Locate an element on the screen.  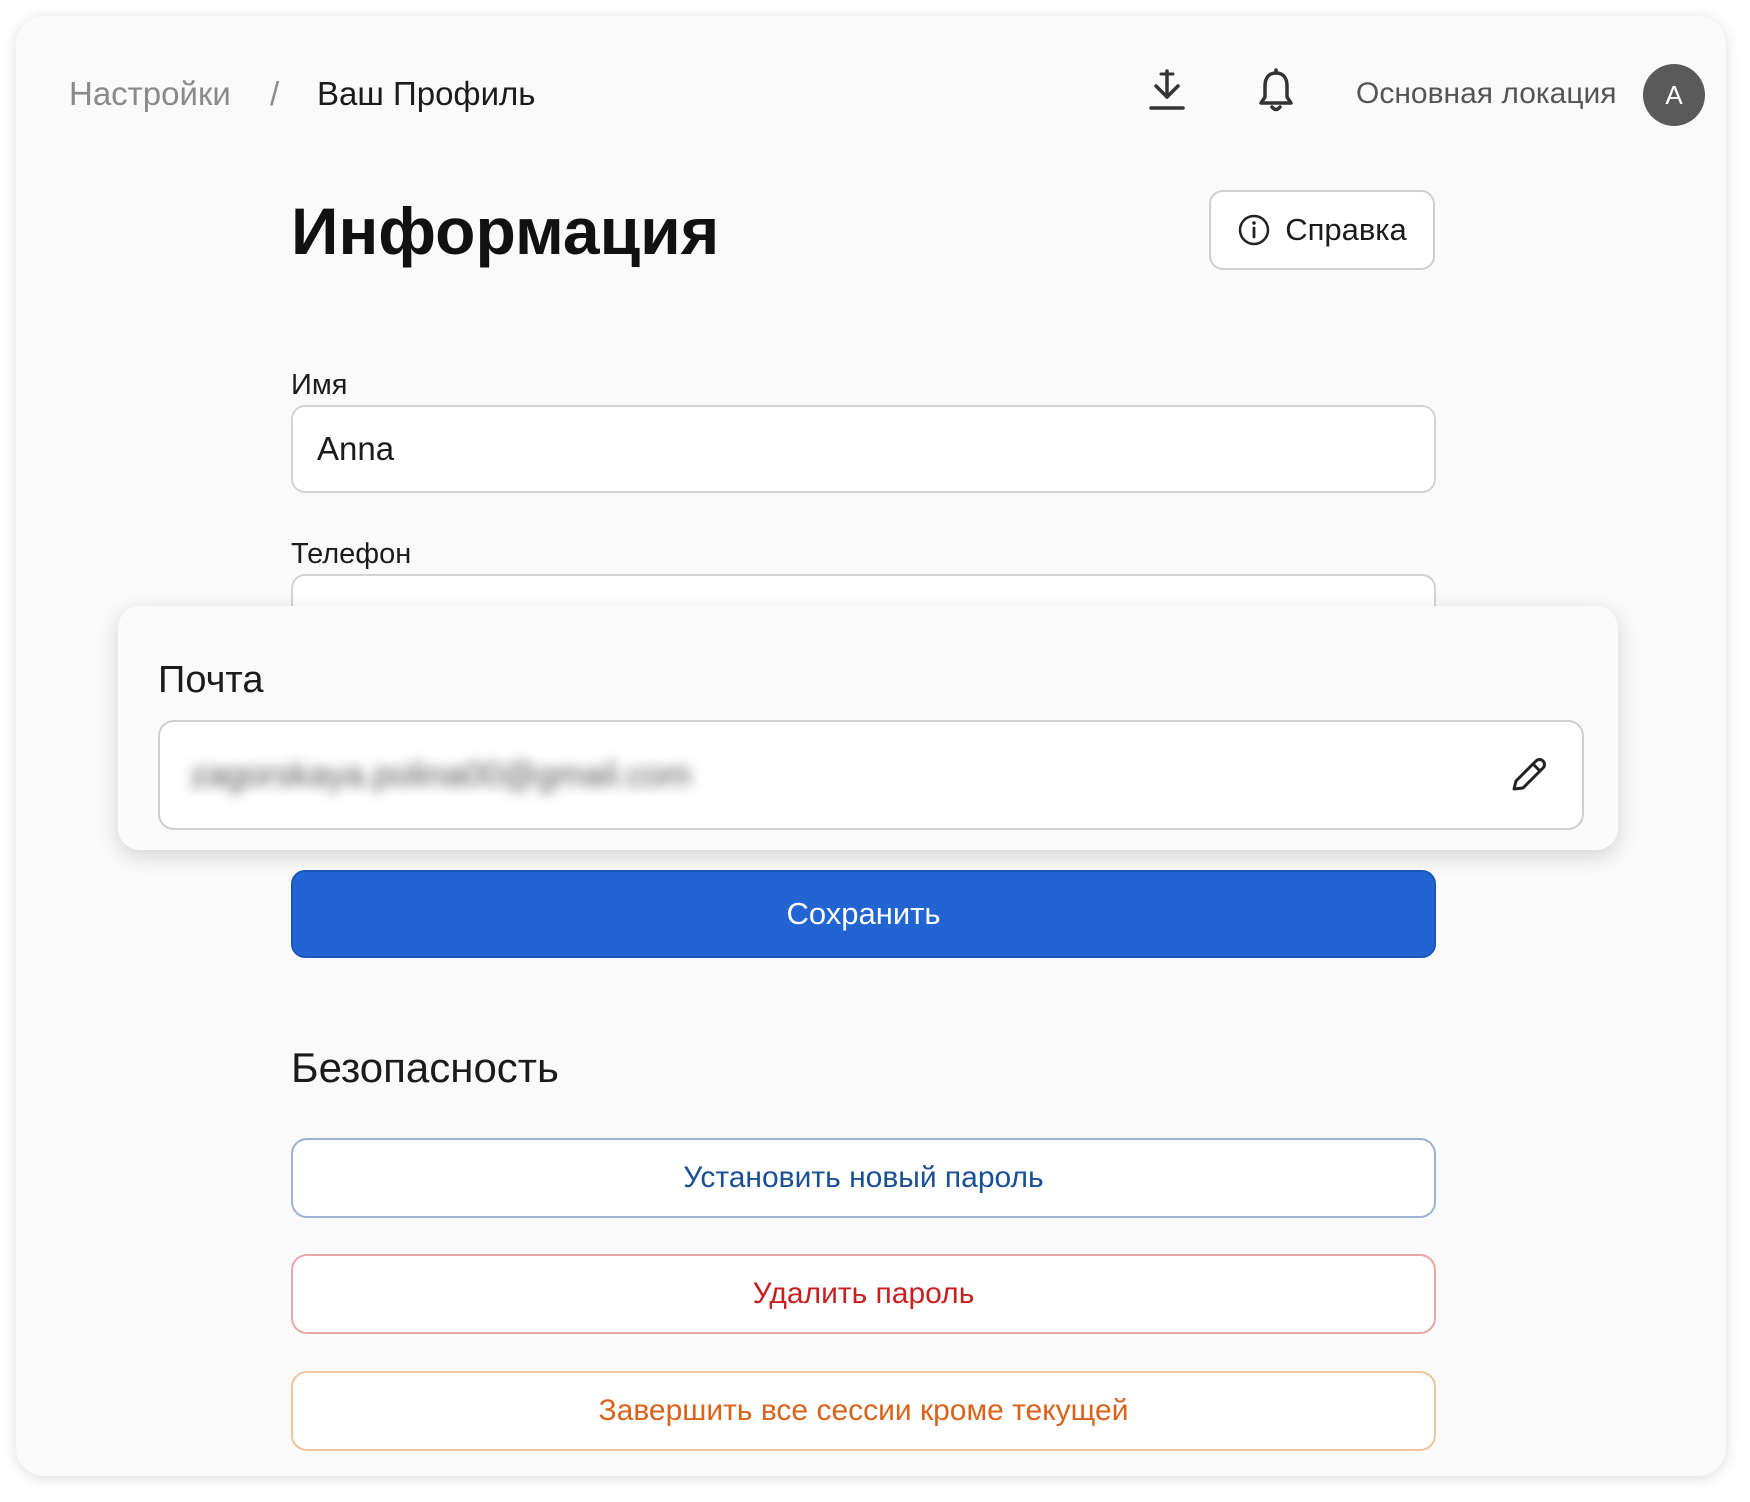
name-label: Имя is located at coordinates (319, 385).